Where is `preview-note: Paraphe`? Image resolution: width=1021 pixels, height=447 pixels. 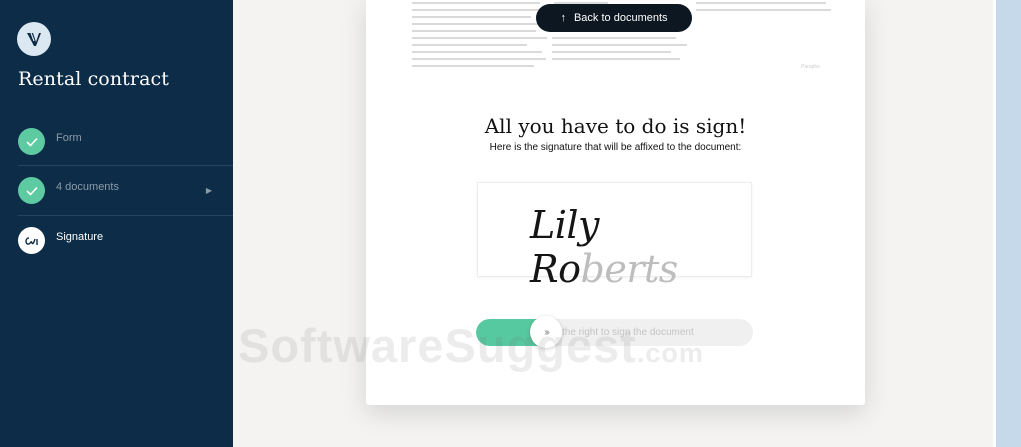 preview-note: Paraphe is located at coordinates (810, 67).